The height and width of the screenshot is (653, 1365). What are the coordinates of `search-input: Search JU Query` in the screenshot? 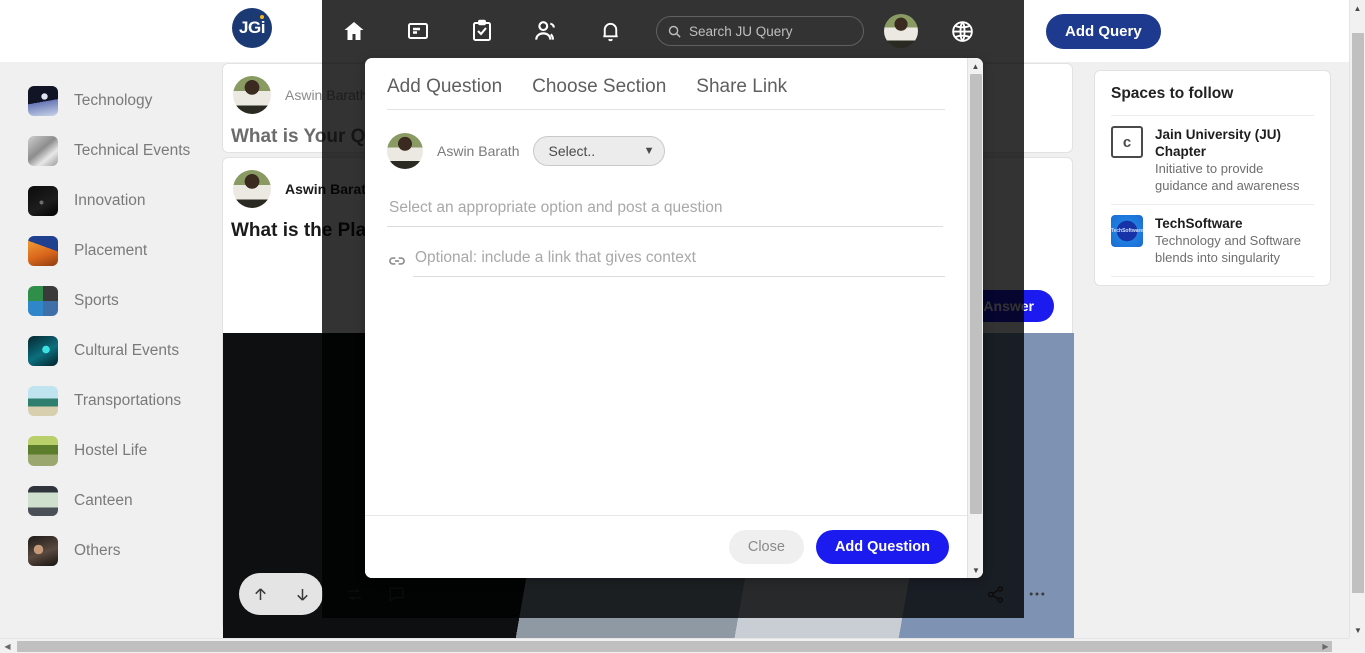 It's located at (760, 31).